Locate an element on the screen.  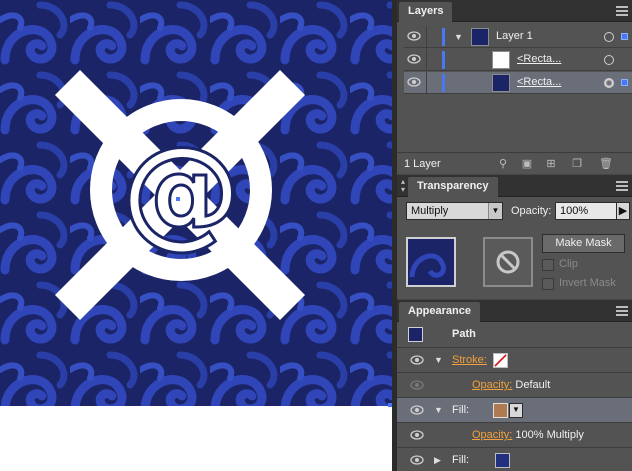
collapse-arrows-icon: ▴ ▾ is located at coordinates (403, 186).